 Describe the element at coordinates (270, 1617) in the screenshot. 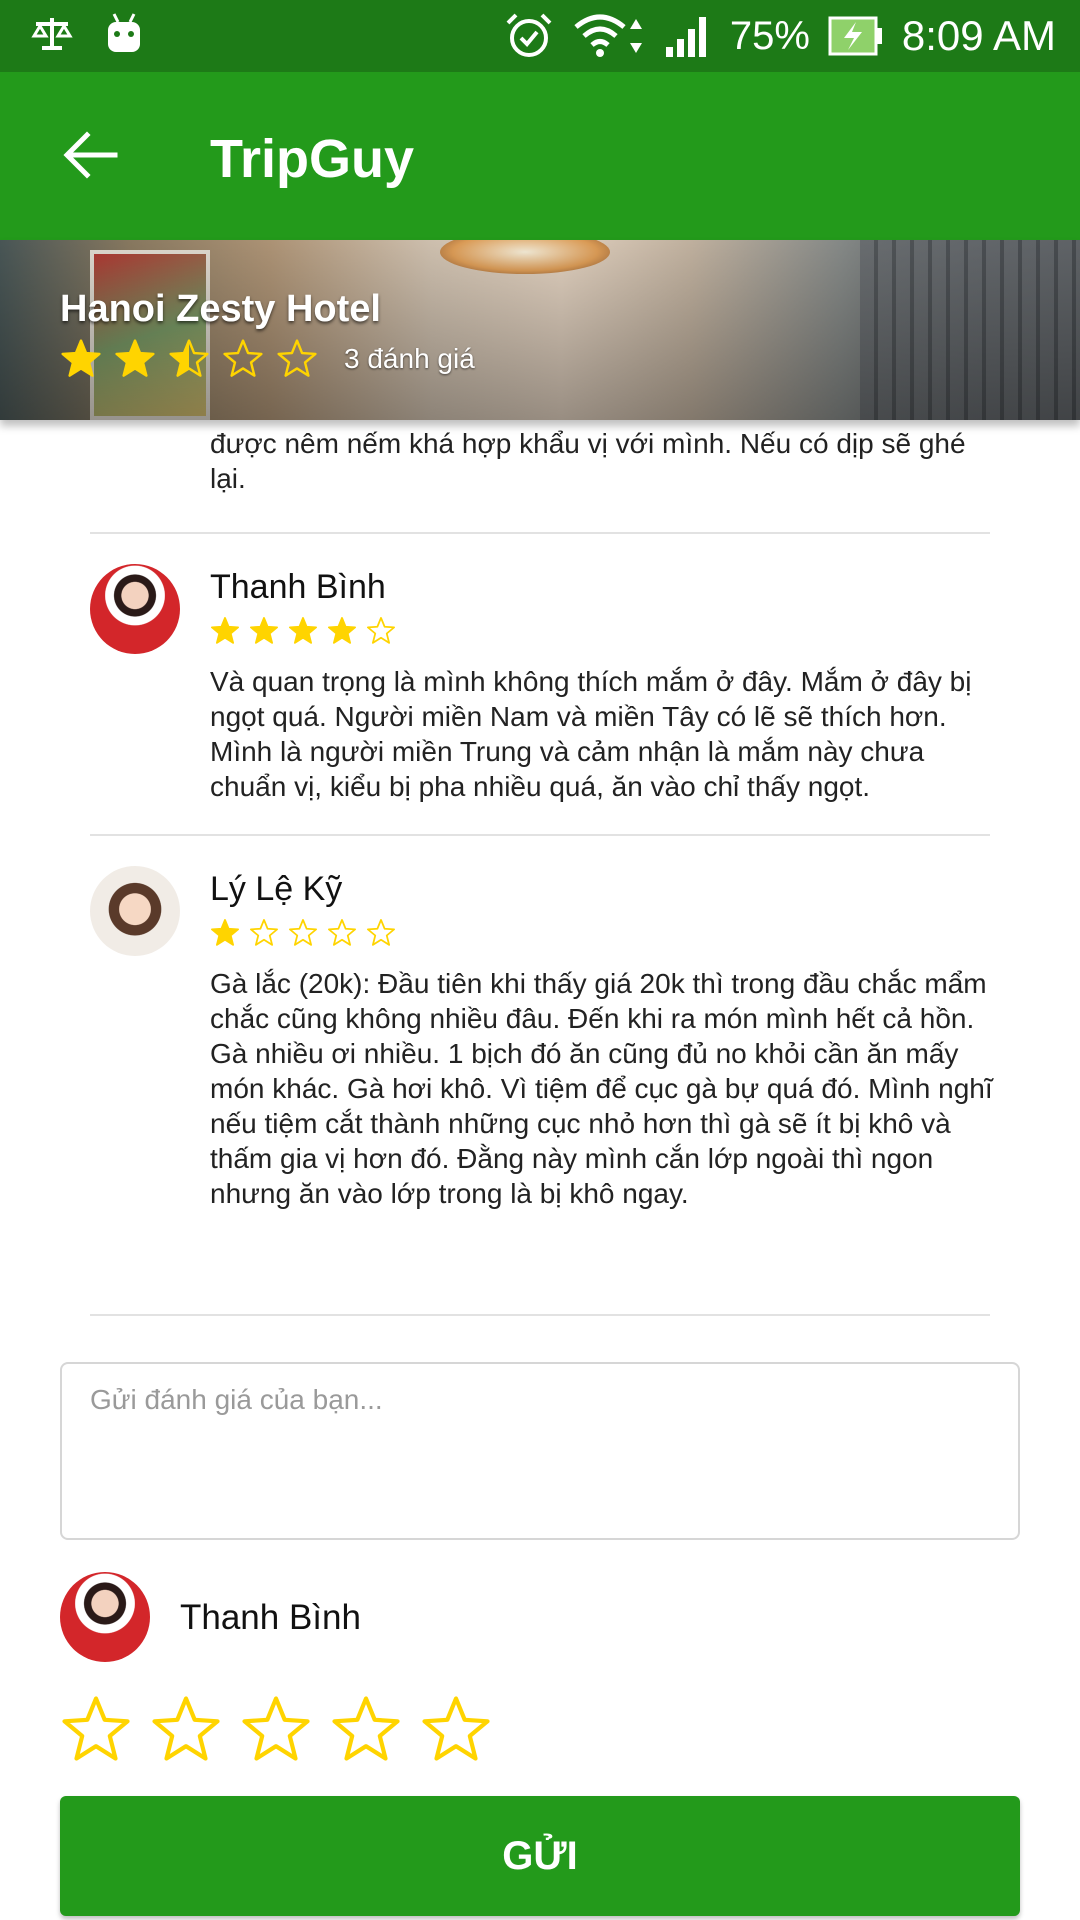

I see `current-user-name: Thanh Bình` at that location.